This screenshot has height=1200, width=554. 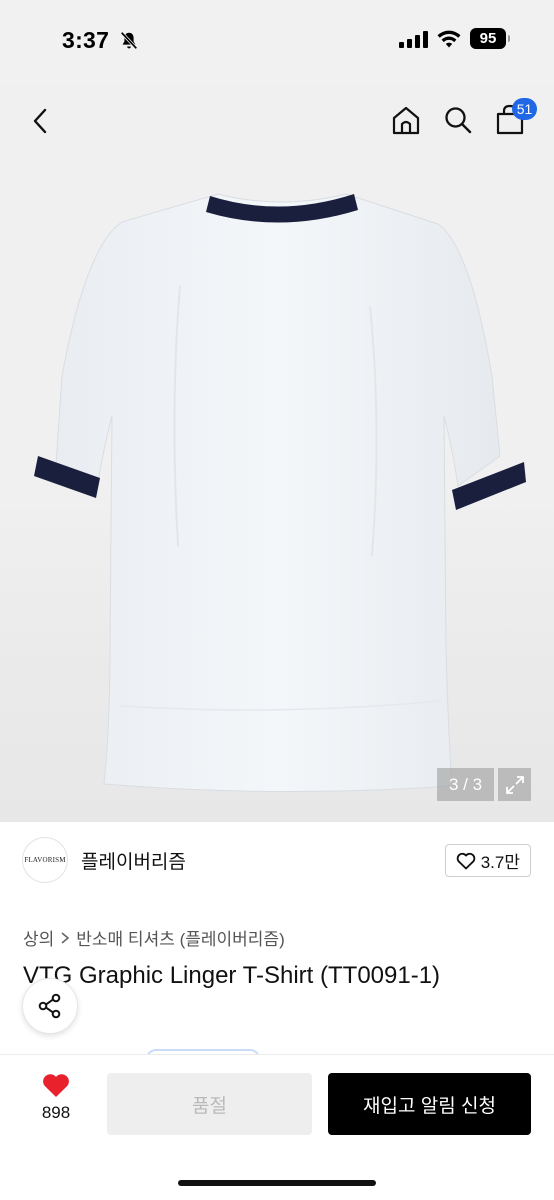 What do you see at coordinates (86, 40) in the screenshot?
I see `status-time: 3:37` at bounding box center [86, 40].